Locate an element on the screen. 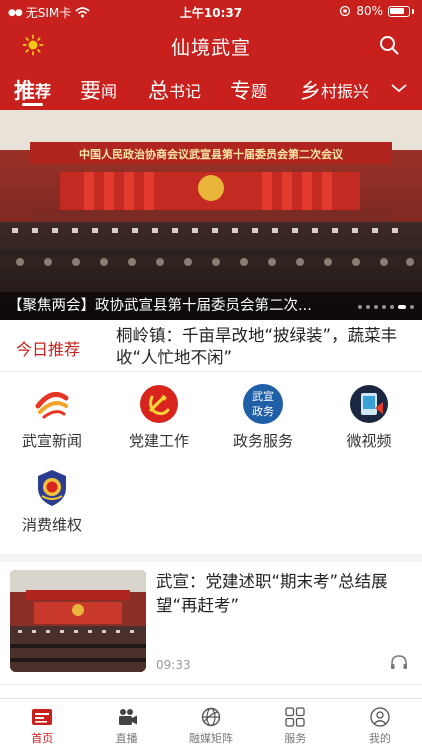 The image size is (422, 750). service-micro-video: 微视频 is located at coordinates (369, 417).